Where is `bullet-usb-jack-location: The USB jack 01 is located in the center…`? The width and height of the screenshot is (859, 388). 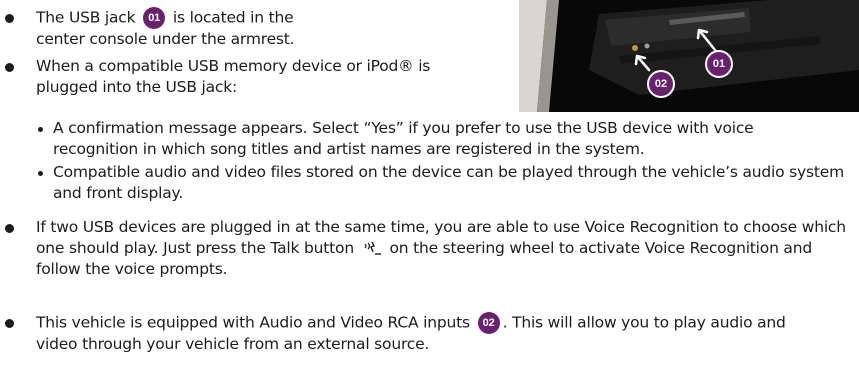
bullet-usb-jack-location: The USB jack 01 is located in the center… is located at coordinates (186, 28).